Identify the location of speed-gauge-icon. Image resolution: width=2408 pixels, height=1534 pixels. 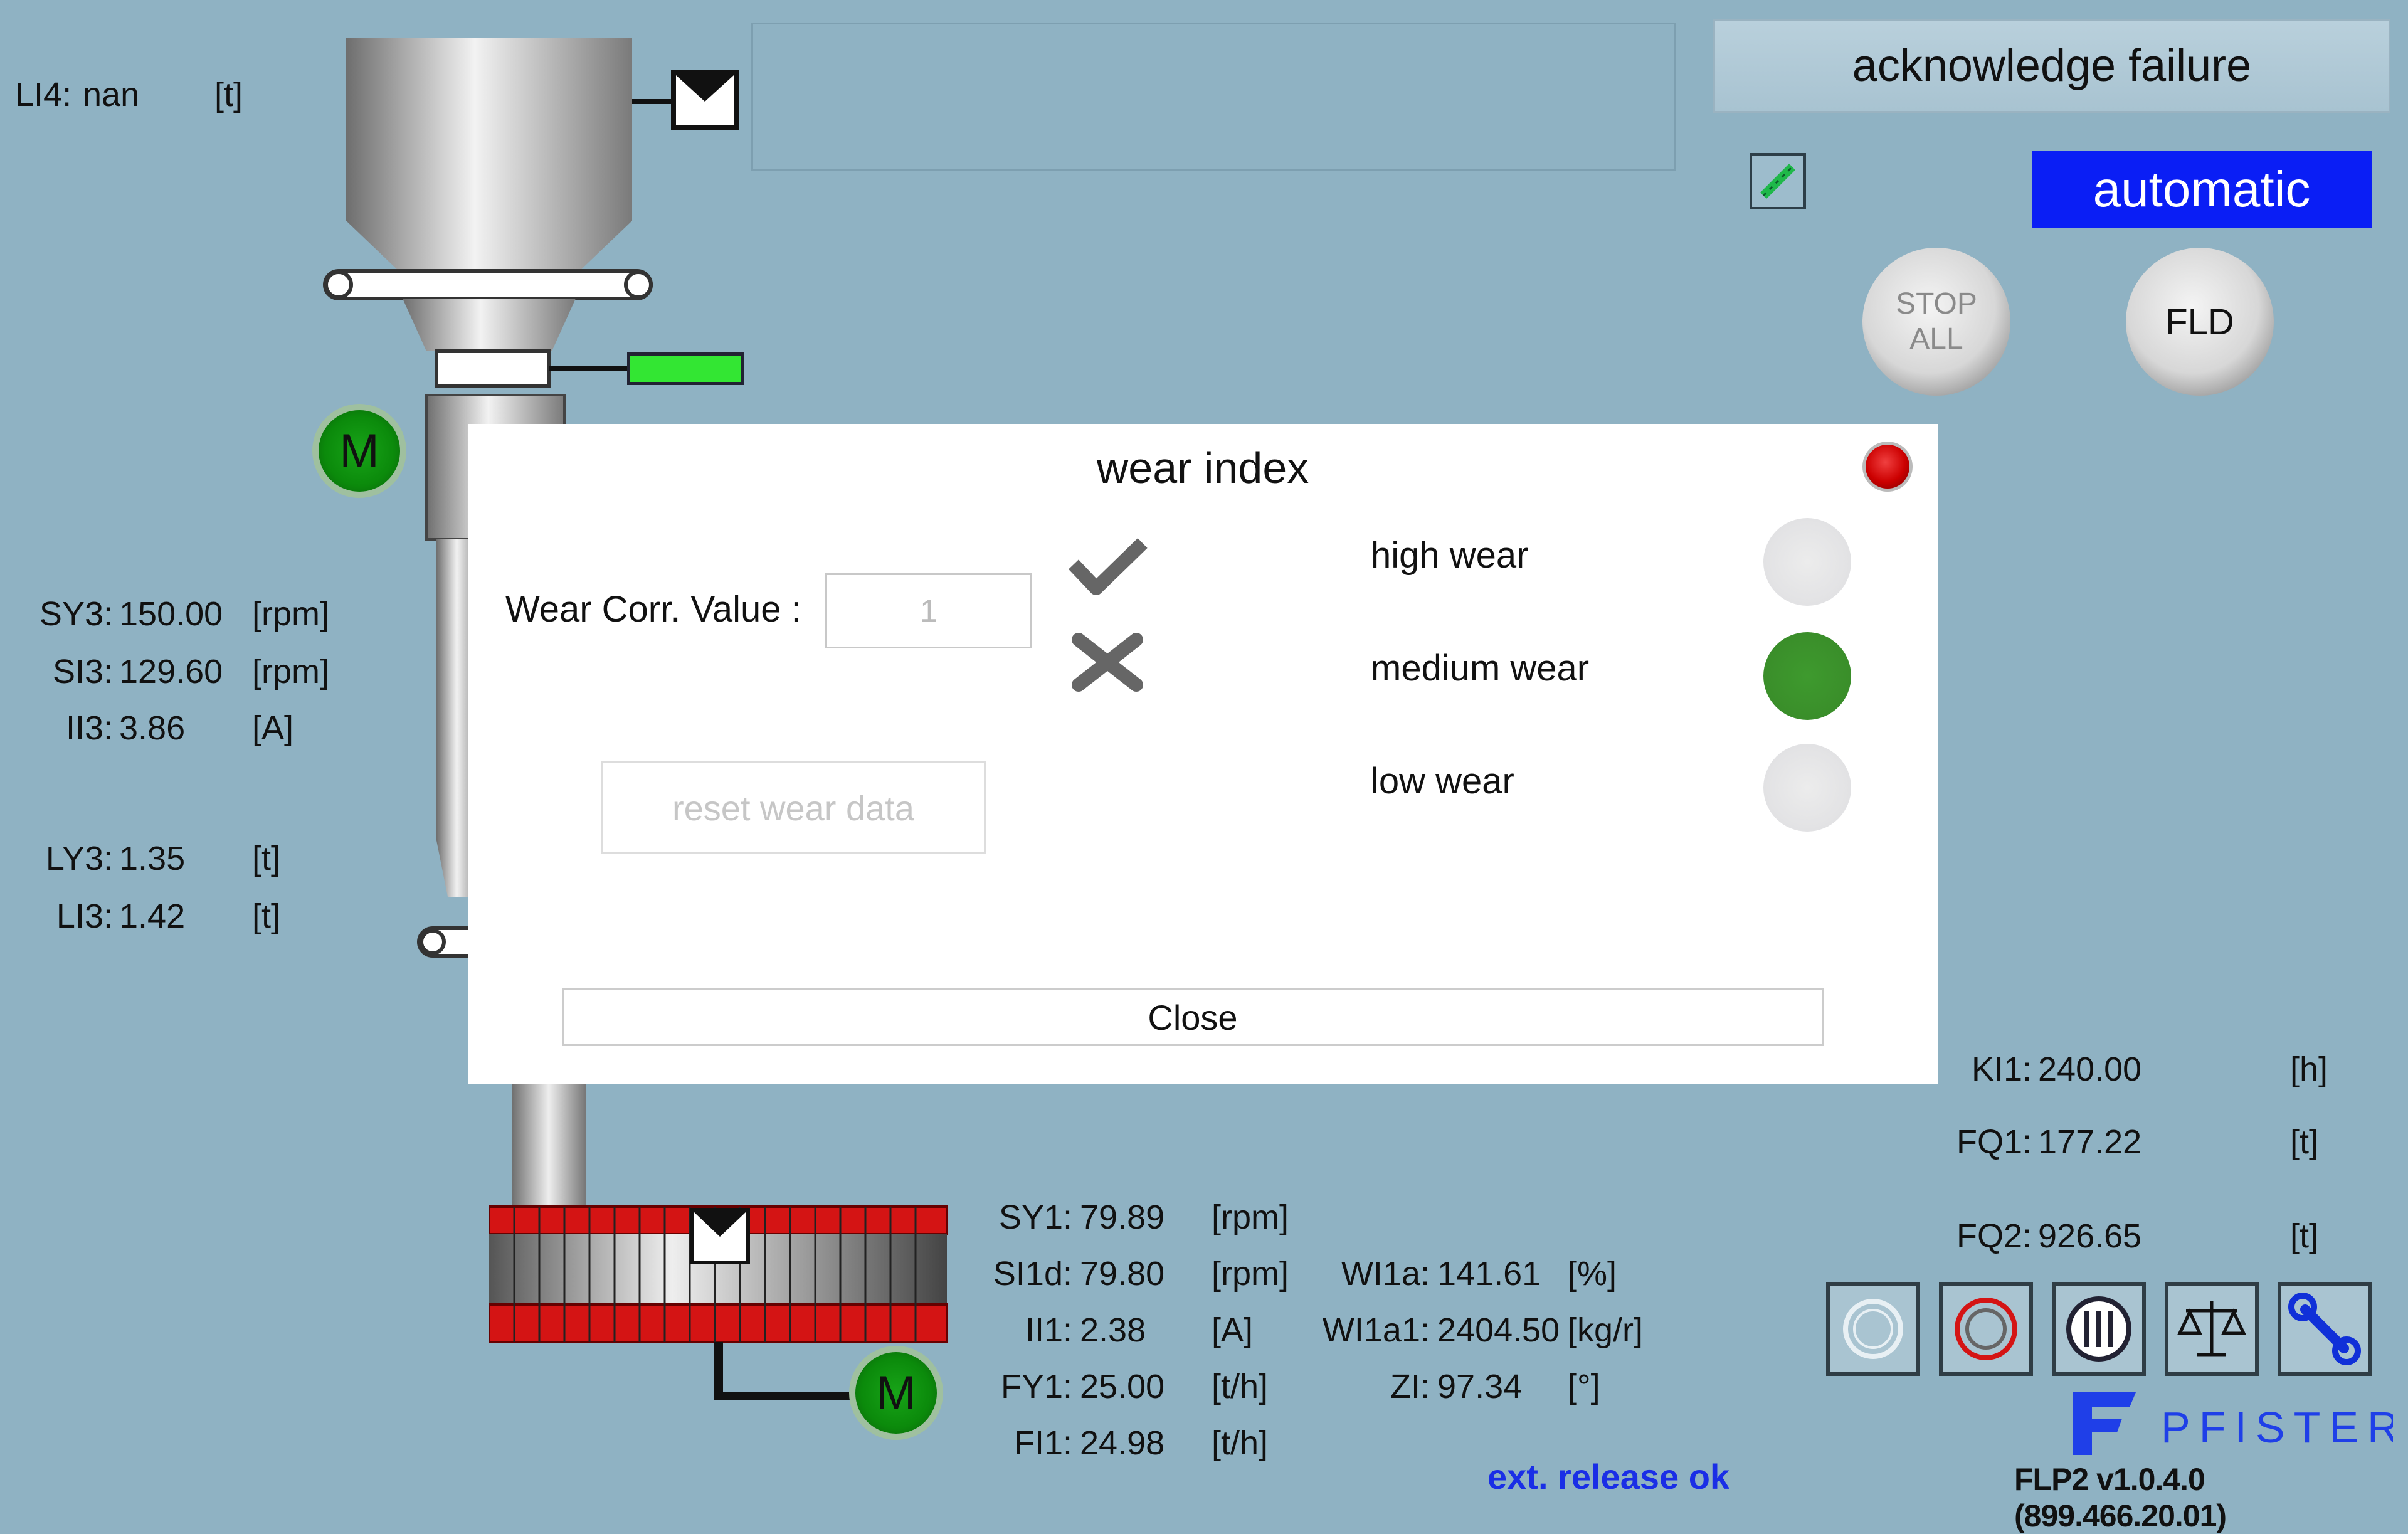
(1873, 1329).